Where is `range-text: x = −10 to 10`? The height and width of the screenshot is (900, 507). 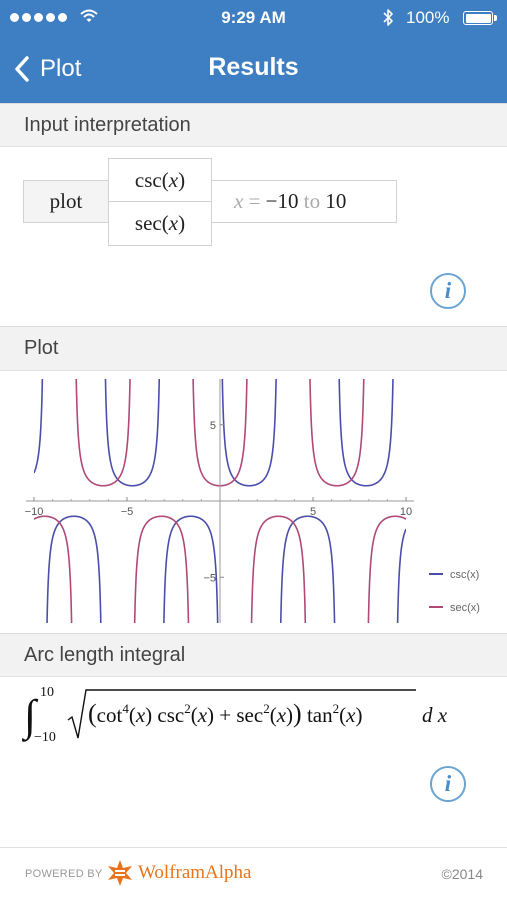
range-text: x = −10 to 10 is located at coordinates (290, 201).